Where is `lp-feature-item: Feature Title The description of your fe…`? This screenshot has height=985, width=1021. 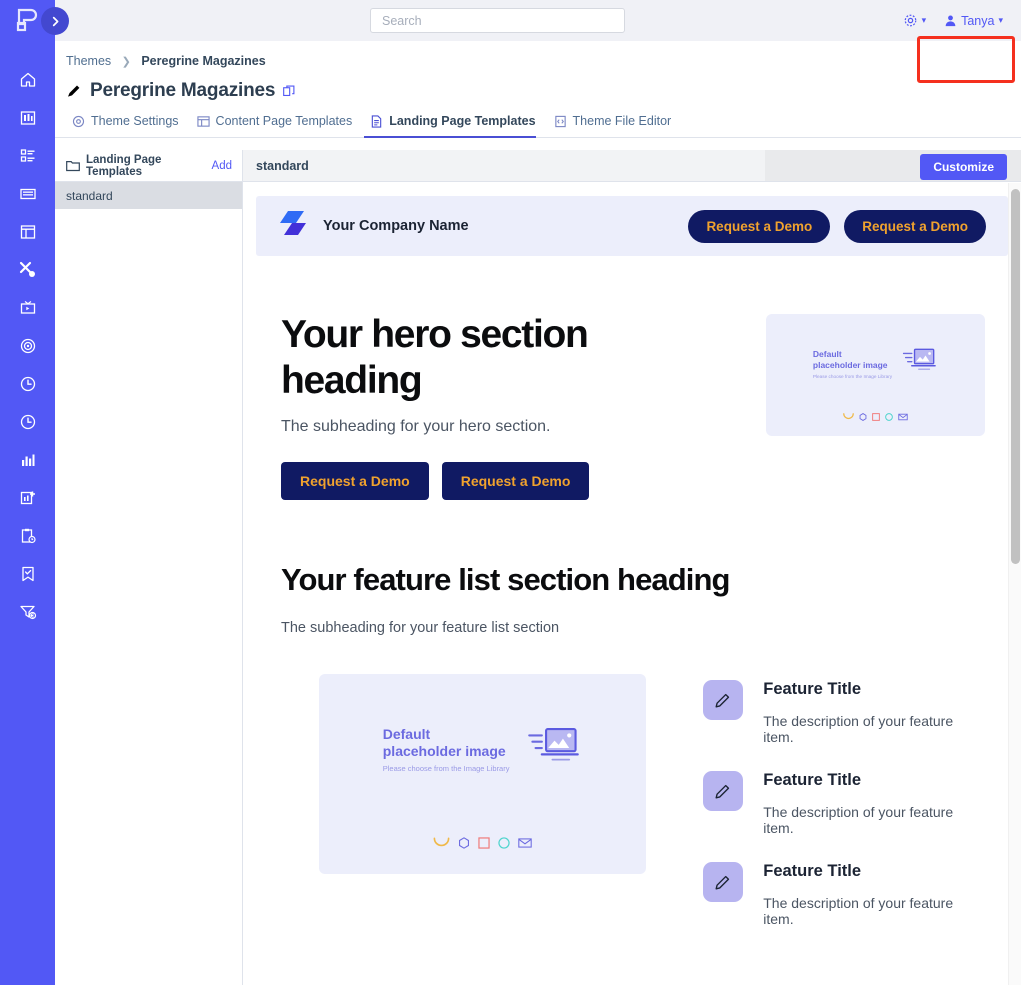
lp-feature-item: Feature Title The description of your fe… is located at coordinates (844, 712).